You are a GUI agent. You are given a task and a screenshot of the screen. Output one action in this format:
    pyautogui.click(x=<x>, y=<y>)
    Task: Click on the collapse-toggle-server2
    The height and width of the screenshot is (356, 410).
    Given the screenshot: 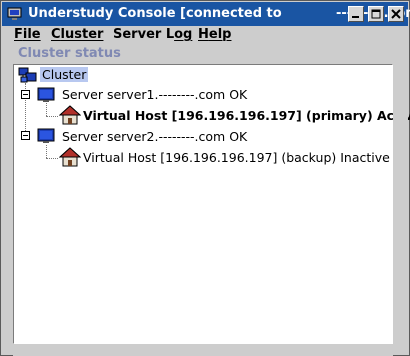 What is the action you would take?
    pyautogui.click(x=25, y=135)
    